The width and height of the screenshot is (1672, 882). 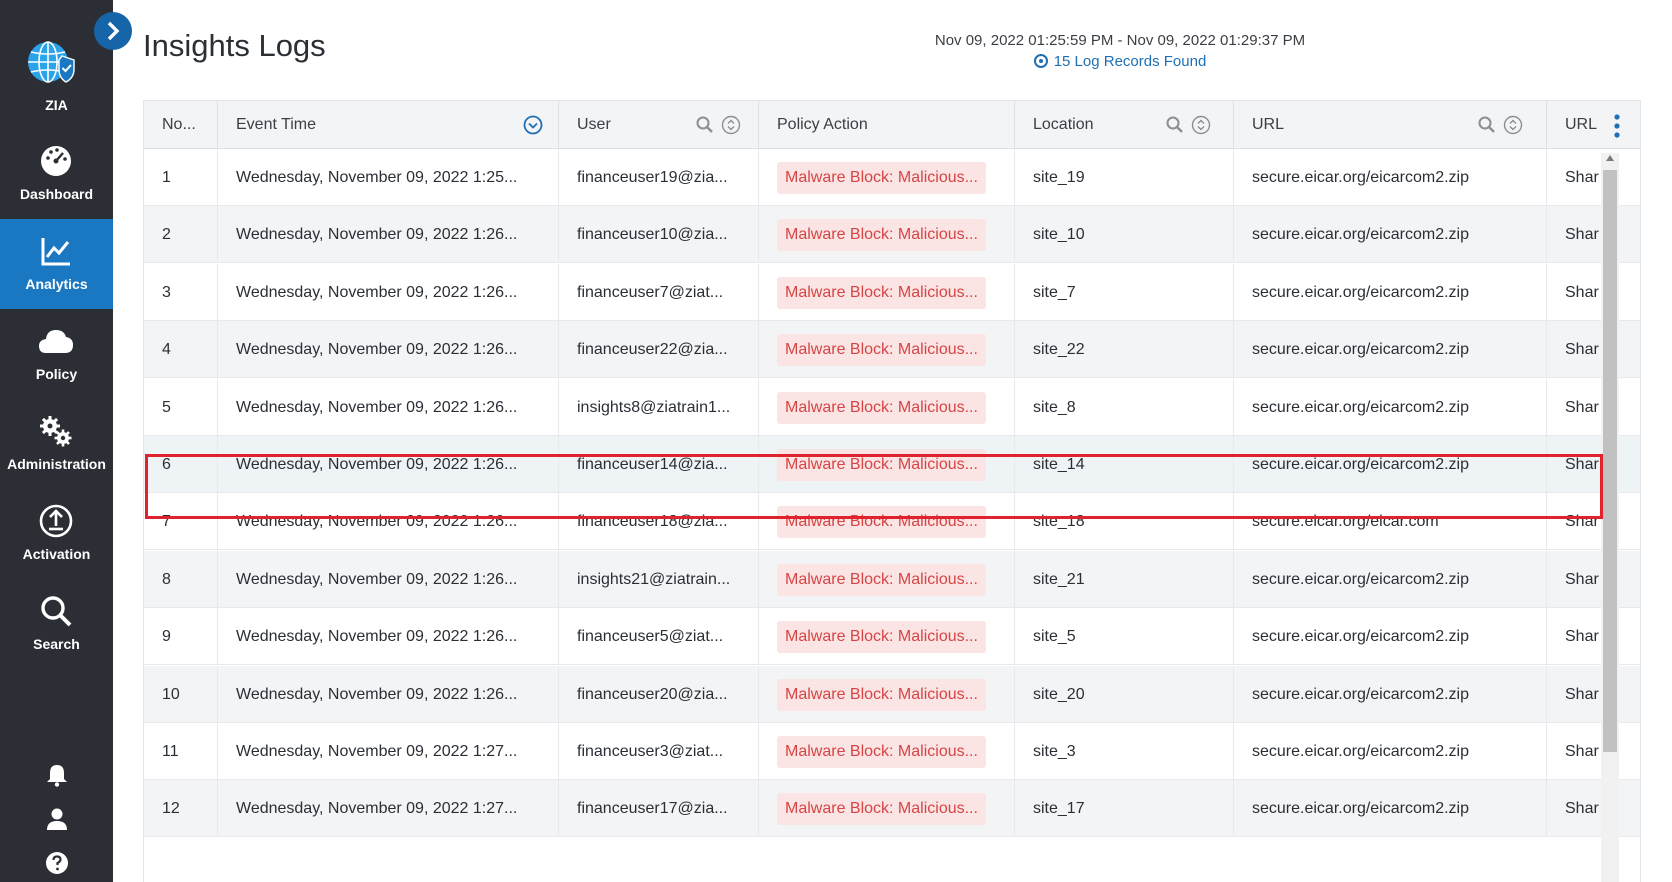 What do you see at coordinates (388, 125) in the screenshot?
I see `col-header-event-time: Event Time` at bounding box center [388, 125].